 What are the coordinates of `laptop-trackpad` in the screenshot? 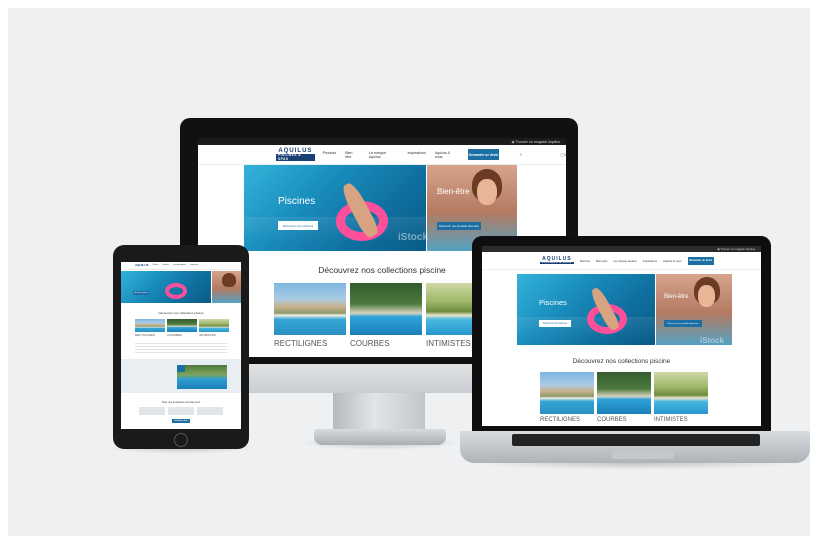 It's located at (643, 455).